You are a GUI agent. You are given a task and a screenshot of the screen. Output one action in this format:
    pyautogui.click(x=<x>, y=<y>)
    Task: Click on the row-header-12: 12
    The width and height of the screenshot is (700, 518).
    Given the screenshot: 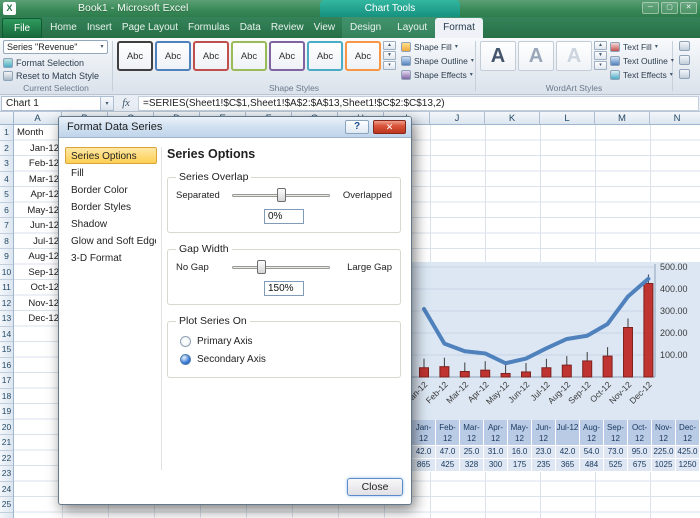 What is the action you would take?
    pyautogui.click(x=6, y=303)
    